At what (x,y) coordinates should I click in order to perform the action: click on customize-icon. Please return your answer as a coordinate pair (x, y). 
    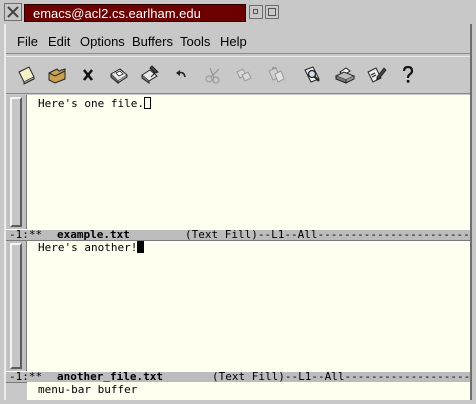
    Looking at the image, I should click on (377, 75).